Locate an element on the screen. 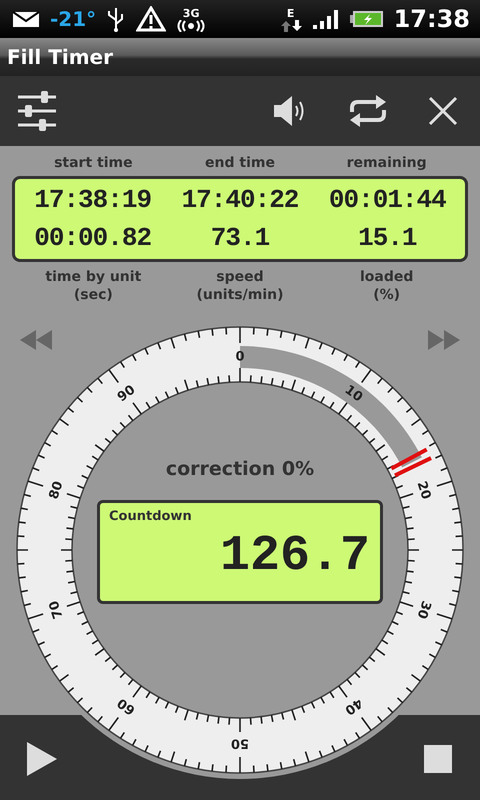 Image resolution: width=480 pixels, height=800 pixels. scale-label: 90 is located at coordinates (126, 394).